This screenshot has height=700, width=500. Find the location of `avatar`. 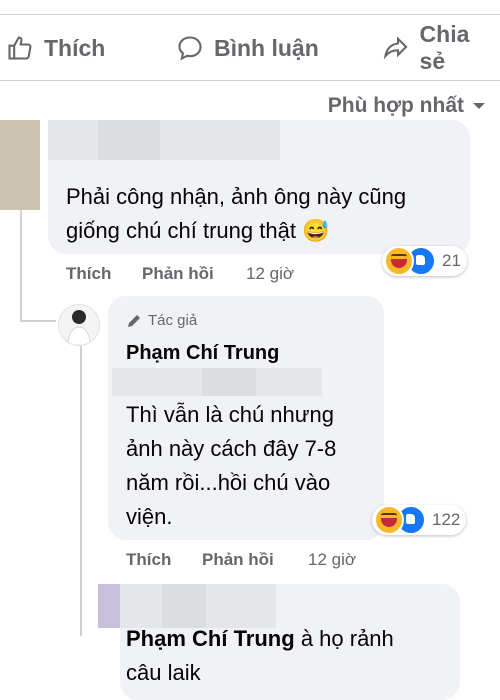

avatar is located at coordinates (79, 325).